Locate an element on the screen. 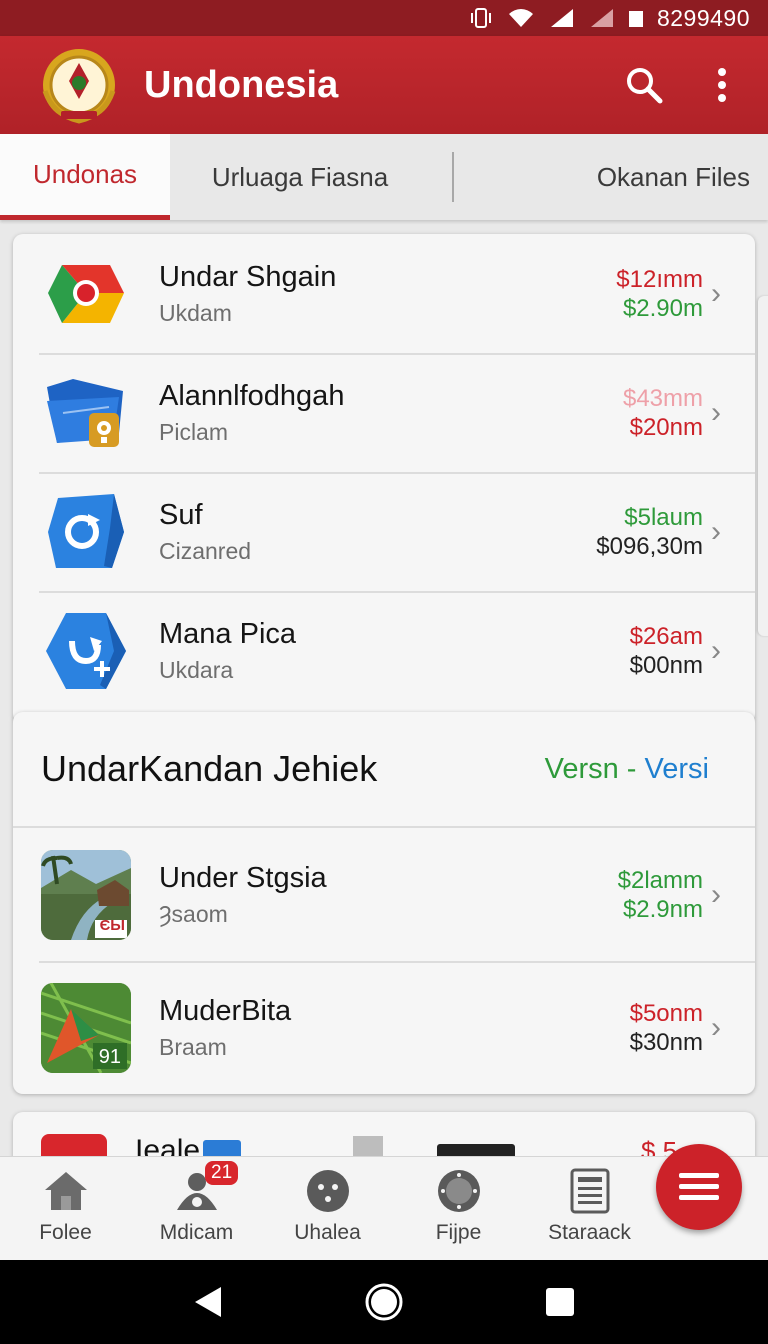 This screenshot has height=1344, width=768. status-time: 8299490 is located at coordinates (703, 17).